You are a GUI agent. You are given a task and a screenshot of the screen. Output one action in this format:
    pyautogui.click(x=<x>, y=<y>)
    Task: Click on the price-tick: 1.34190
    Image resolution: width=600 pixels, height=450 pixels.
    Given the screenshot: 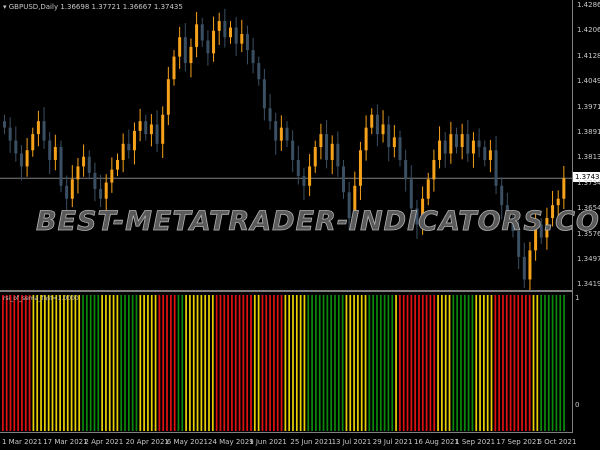 What is the action you would take?
    pyautogui.click(x=588, y=284)
    